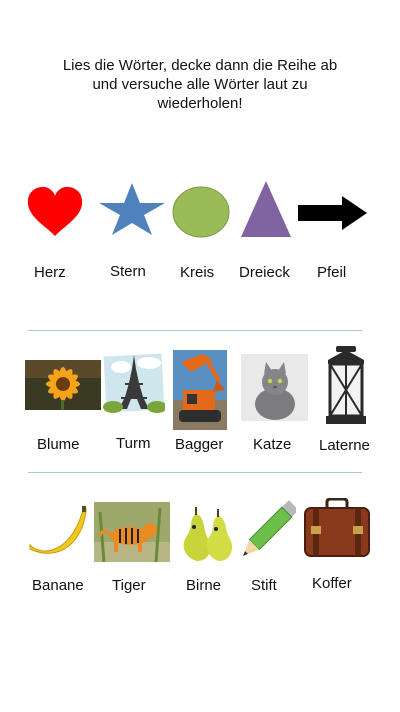 The height and width of the screenshot is (712, 400). Describe the element at coordinates (266, 209) in the screenshot. I see `triangle-icon` at that location.